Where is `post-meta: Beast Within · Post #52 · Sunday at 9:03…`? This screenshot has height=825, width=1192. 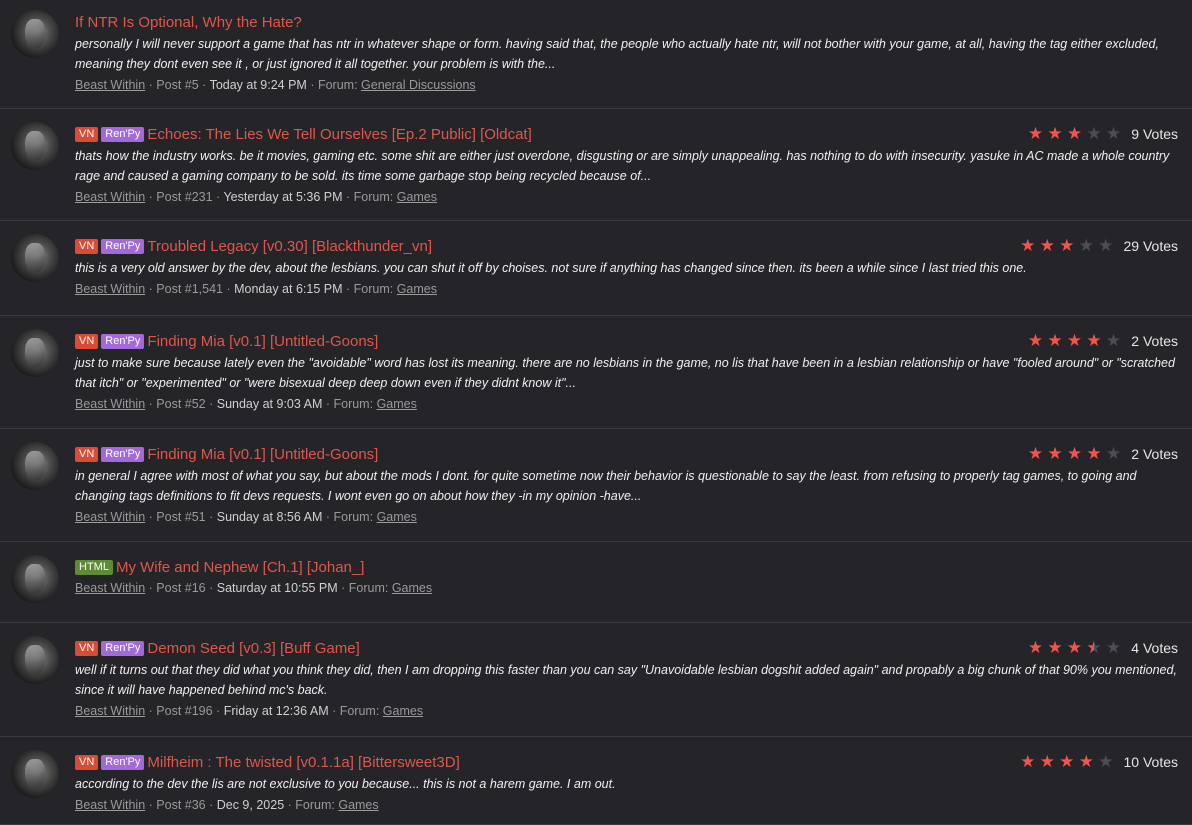 post-meta: Beast Within · Post #52 · Sunday at 9:03… is located at coordinates (246, 404).